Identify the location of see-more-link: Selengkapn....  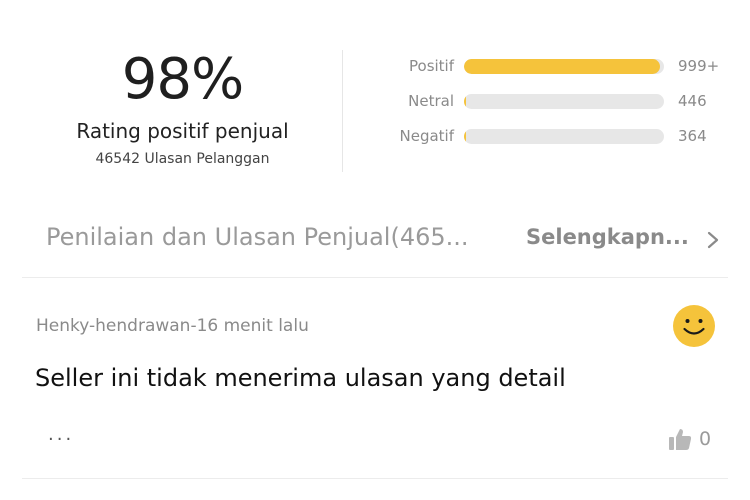
(607, 237).